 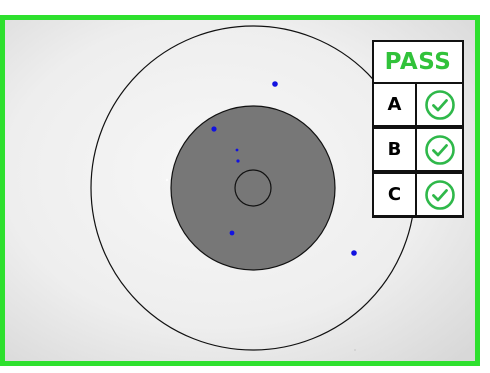 I want to click on highlight-speck, so click(x=167, y=180).